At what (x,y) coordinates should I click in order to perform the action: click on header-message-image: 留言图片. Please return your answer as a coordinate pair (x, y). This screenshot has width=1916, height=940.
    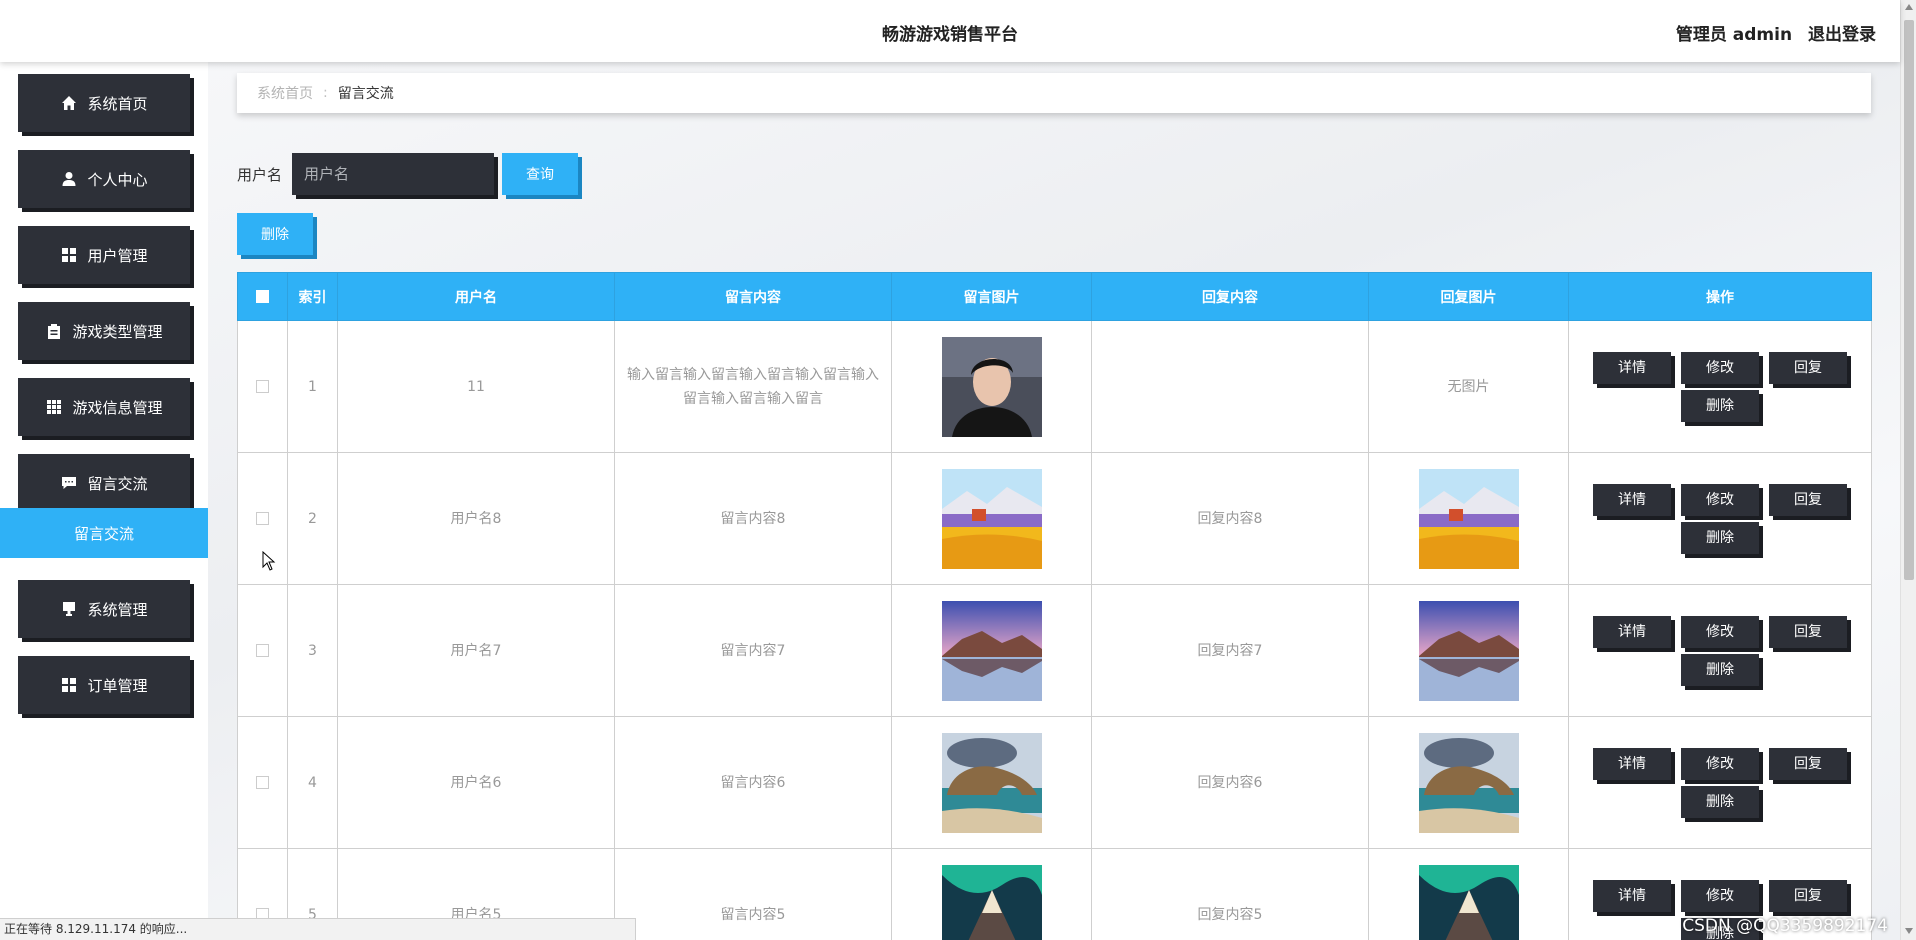
    Looking at the image, I should click on (991, 296).